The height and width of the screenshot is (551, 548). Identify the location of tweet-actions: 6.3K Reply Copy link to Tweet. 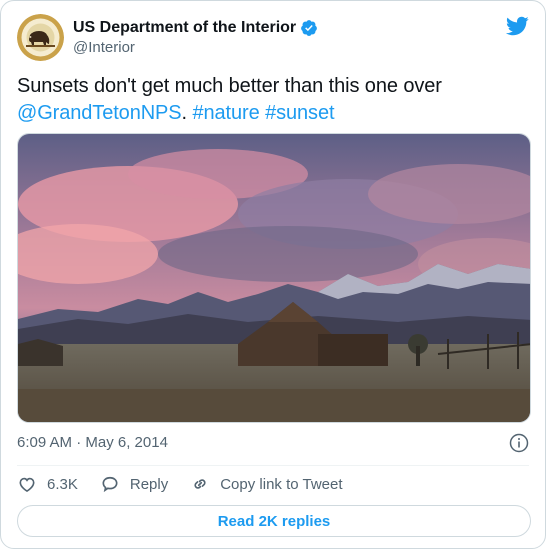
(191, 484).